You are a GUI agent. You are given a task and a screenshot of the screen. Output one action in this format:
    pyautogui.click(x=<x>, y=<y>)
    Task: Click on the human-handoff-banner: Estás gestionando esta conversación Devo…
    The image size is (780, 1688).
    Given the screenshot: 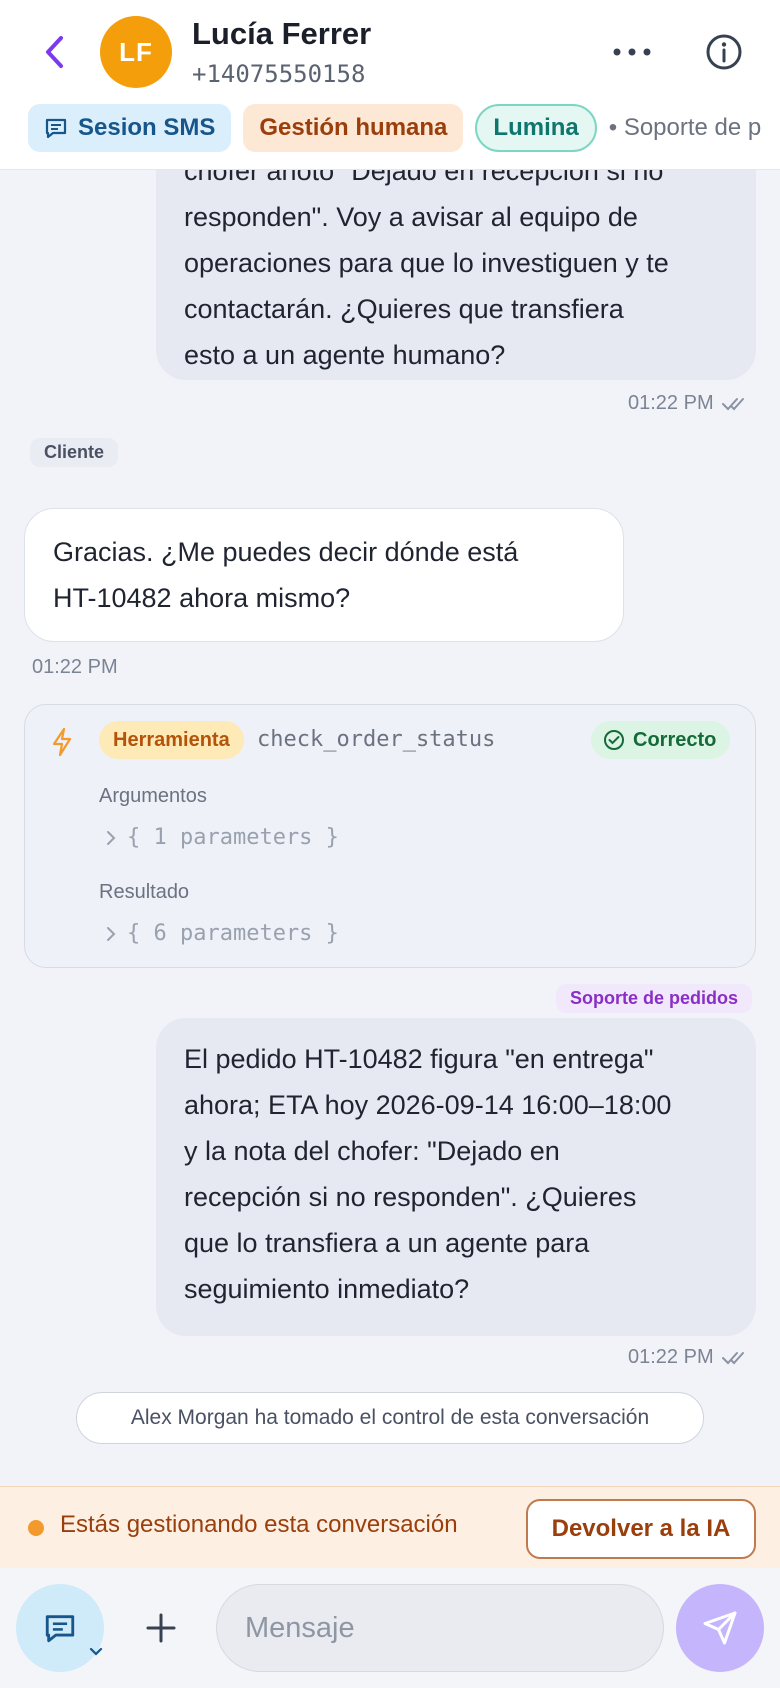 What is the action you would take?
    pyautogui.click(x=390, y=1527)
    